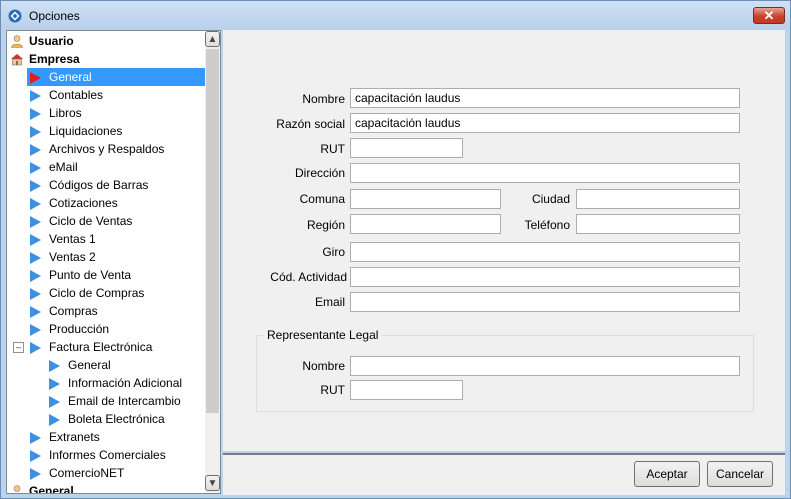 This screenshot has height=499, width=791. I want to click on tree-item: ComercioNET, so click(106, 473).